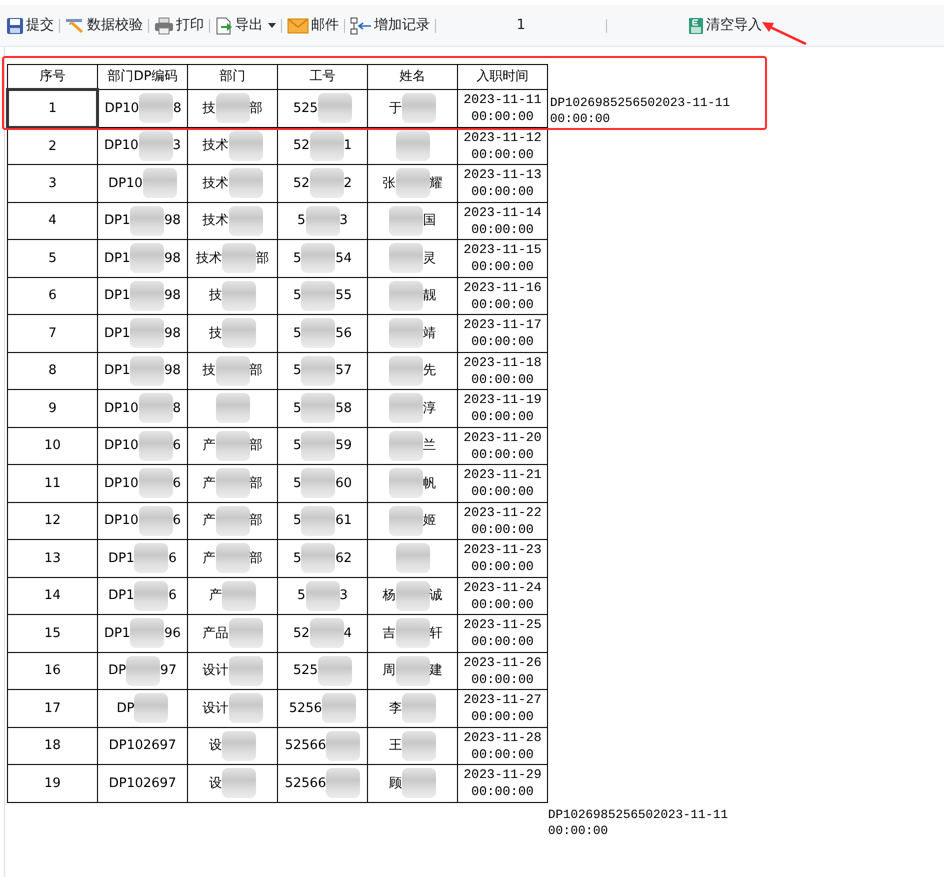  Describe the element at coordinates (305, 709) in the screenshot. I see `cell-text: 5256` at that location.